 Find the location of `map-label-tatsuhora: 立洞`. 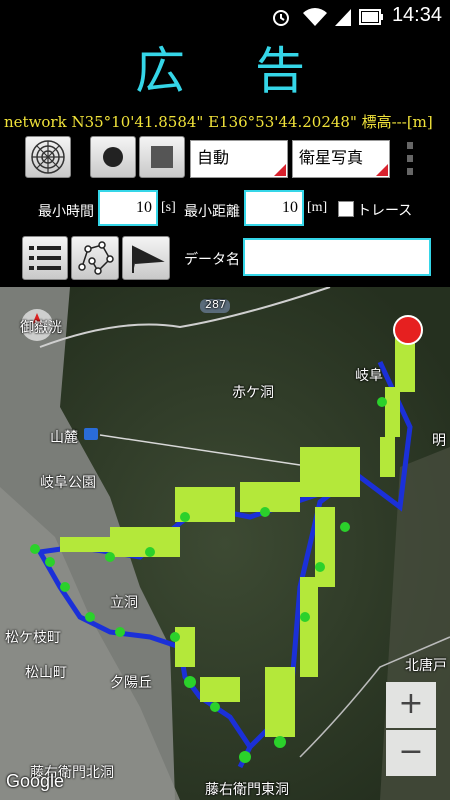

map-label-tatsuhora: 立洞 is located at coordinates (124, 603).